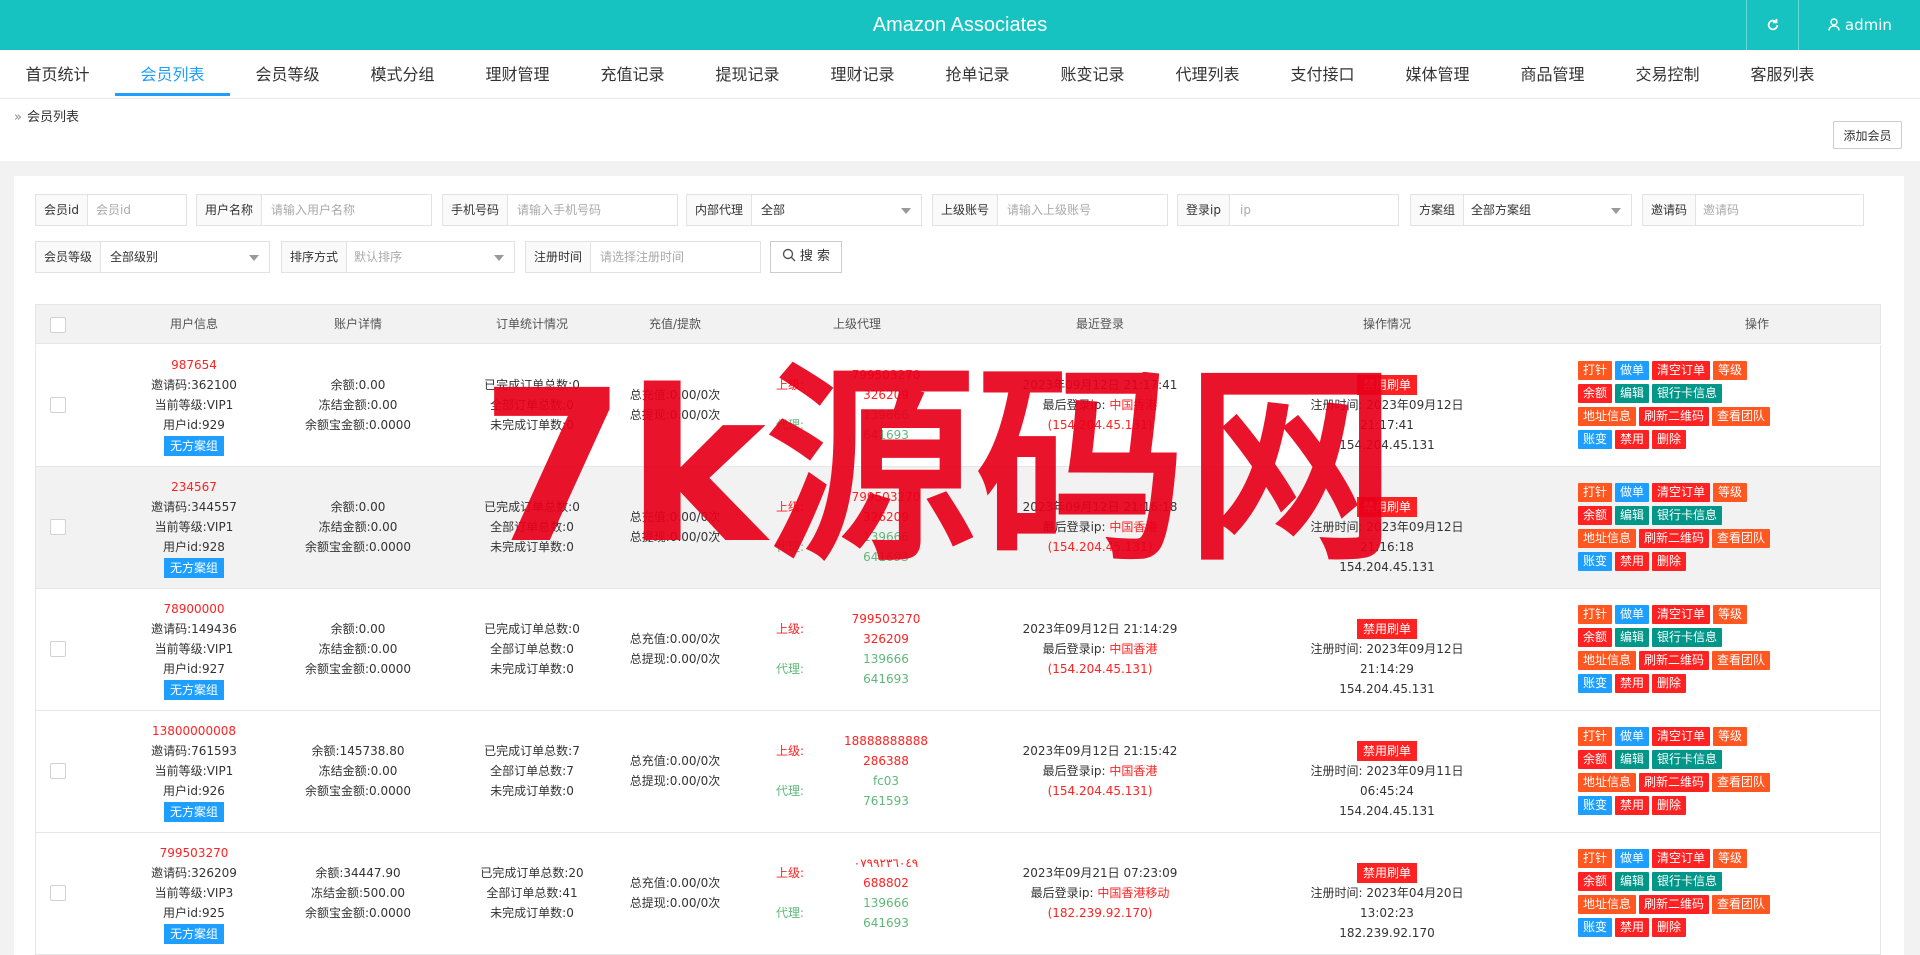 The image size is (1920, 955). I want to click on nav-home-stats: 首页统计, so click(57, 74).